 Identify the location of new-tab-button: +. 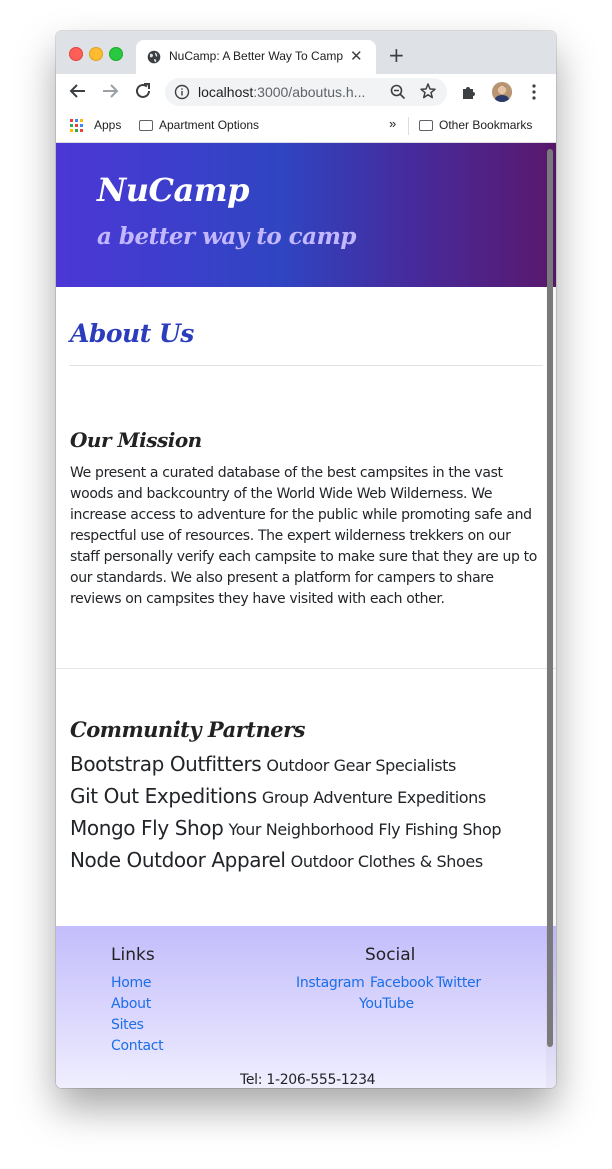
(396, 55).